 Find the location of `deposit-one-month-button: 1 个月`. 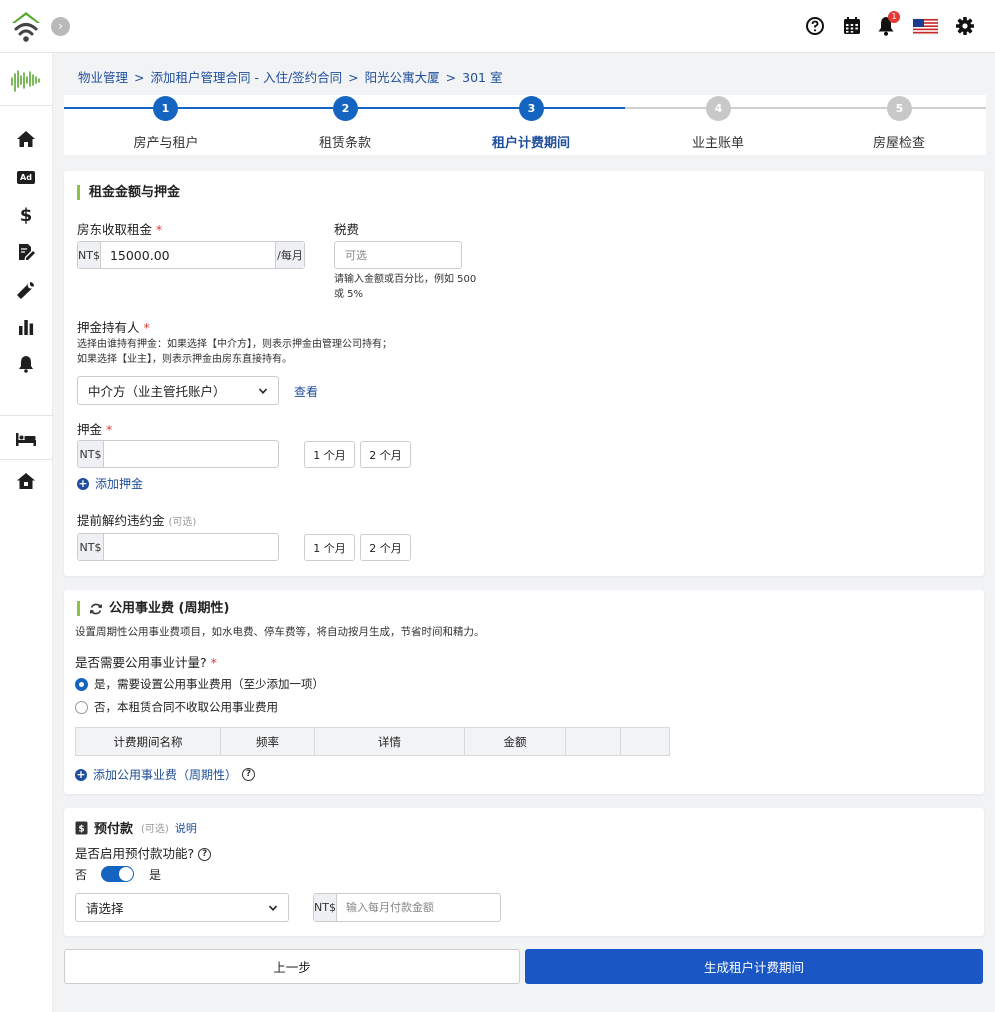

deposit-one-month-button: 1 个月 is located at coordinates (329, 454).